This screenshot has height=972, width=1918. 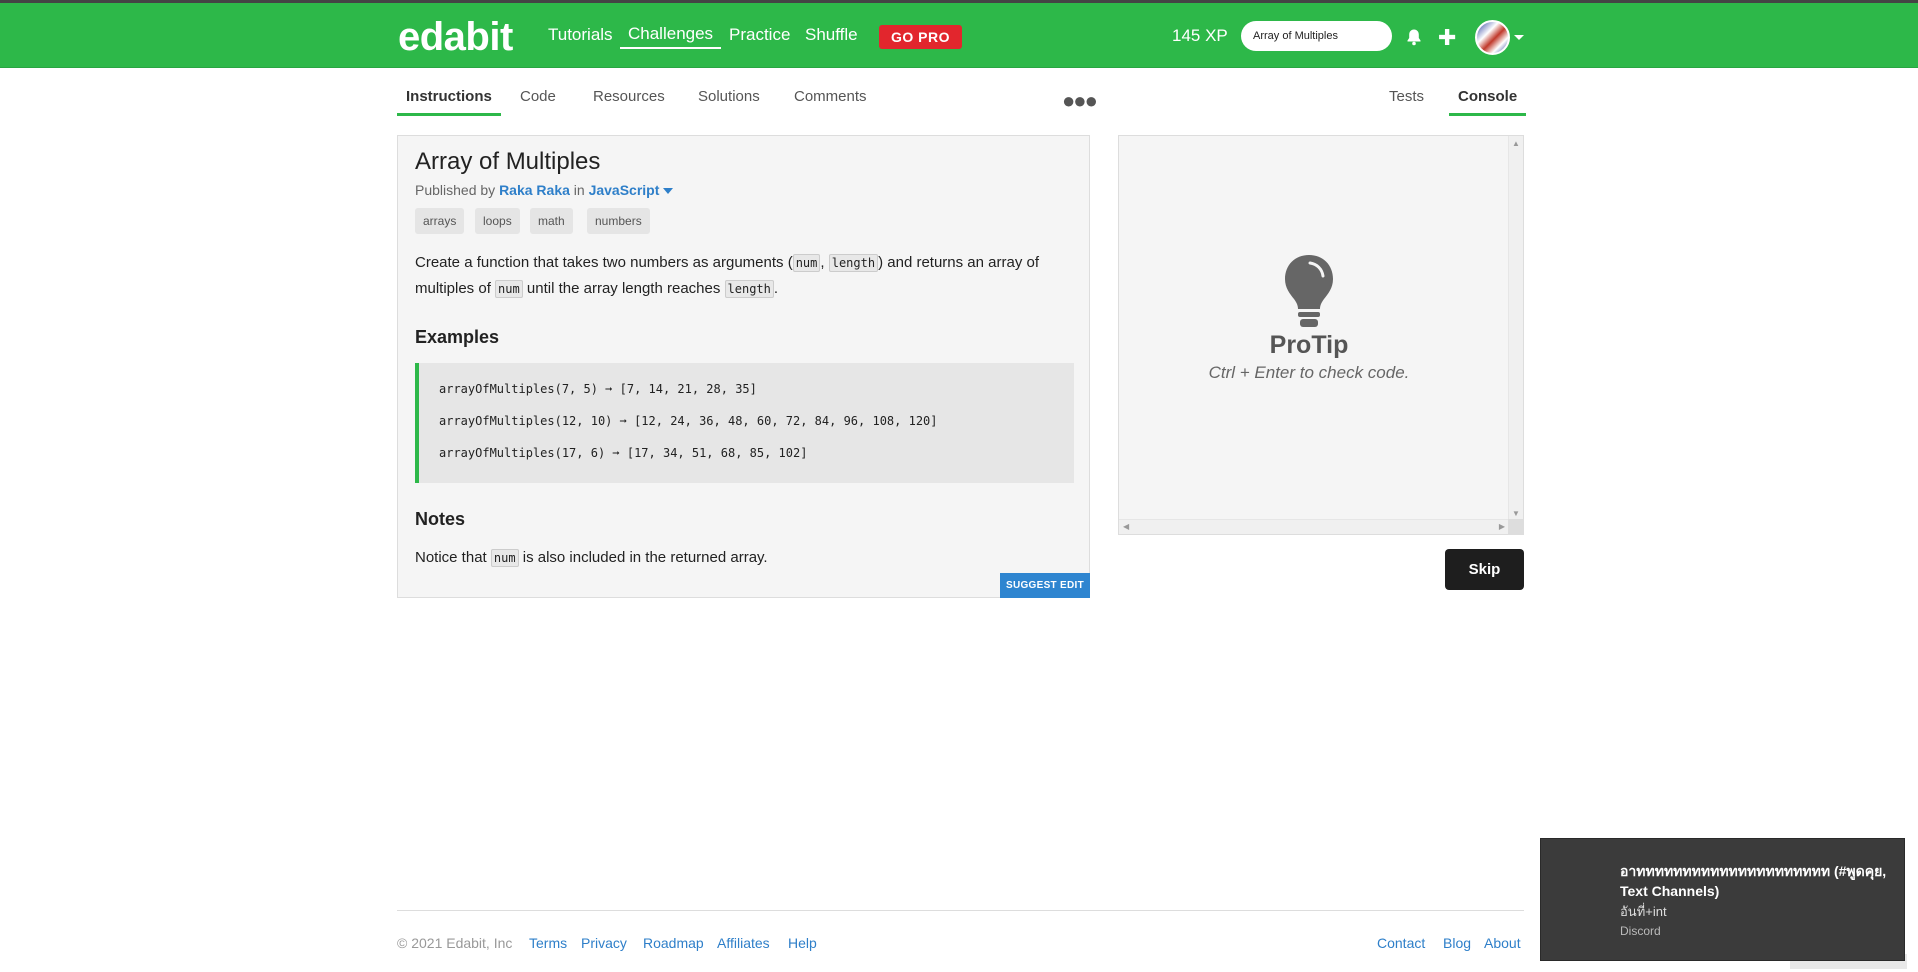 I want to click on scroll-left-arrow-icon: ◀, so click(x=1126, y=526).